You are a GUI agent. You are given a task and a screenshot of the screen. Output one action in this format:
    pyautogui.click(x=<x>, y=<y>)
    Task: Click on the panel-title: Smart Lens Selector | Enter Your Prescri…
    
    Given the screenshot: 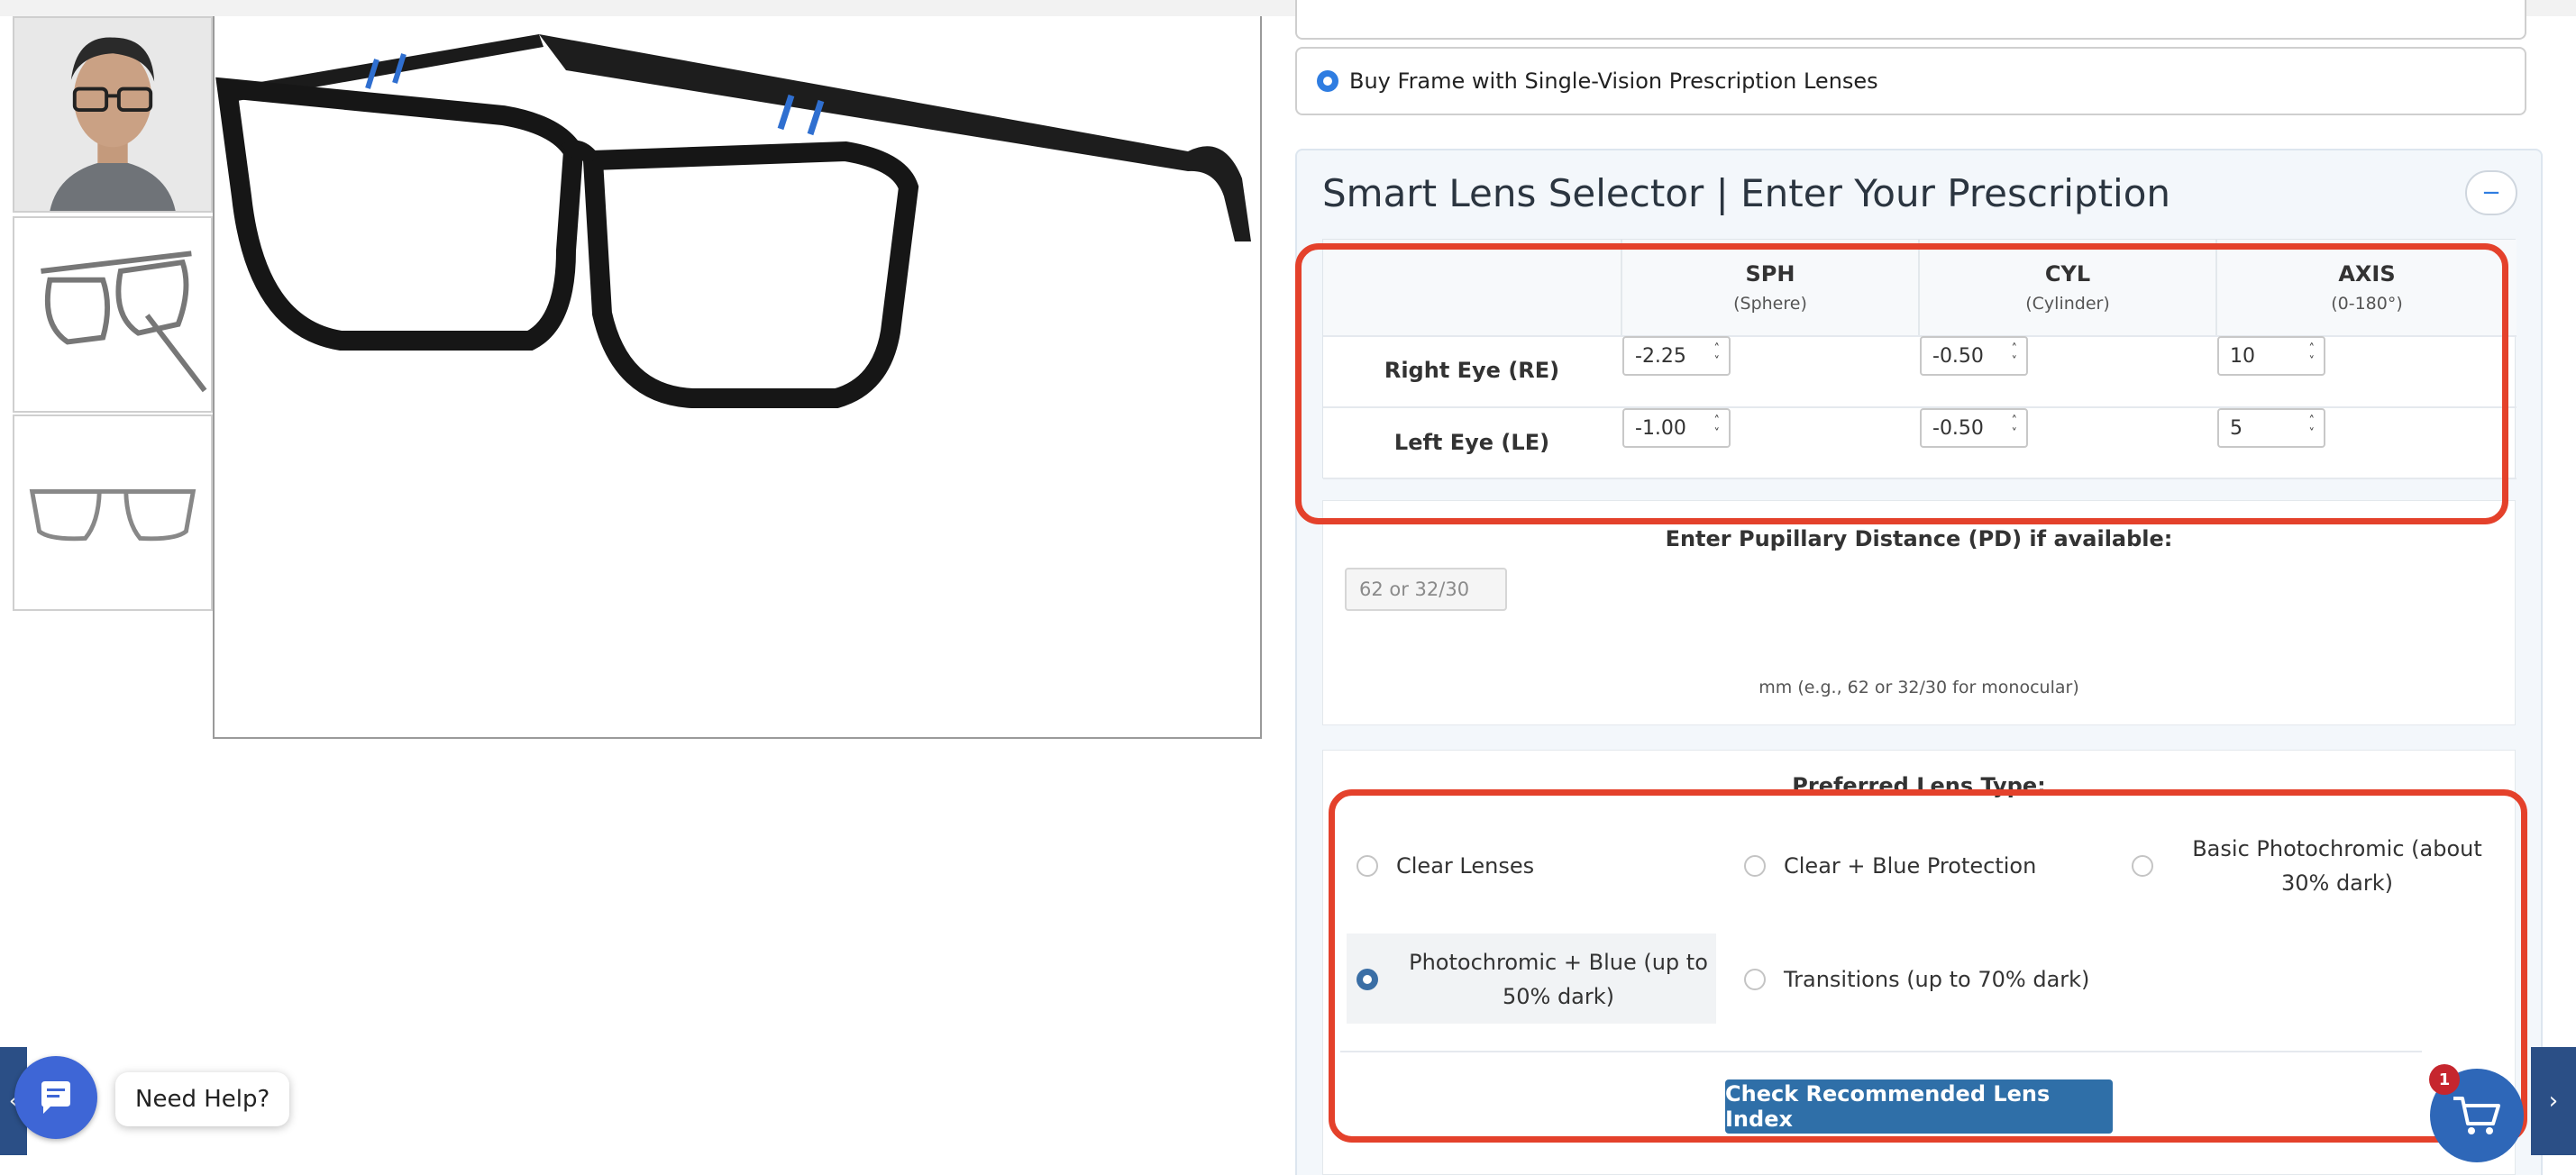 What is the action you would take?
    pyautogui.click(x=1746, y=193)
    